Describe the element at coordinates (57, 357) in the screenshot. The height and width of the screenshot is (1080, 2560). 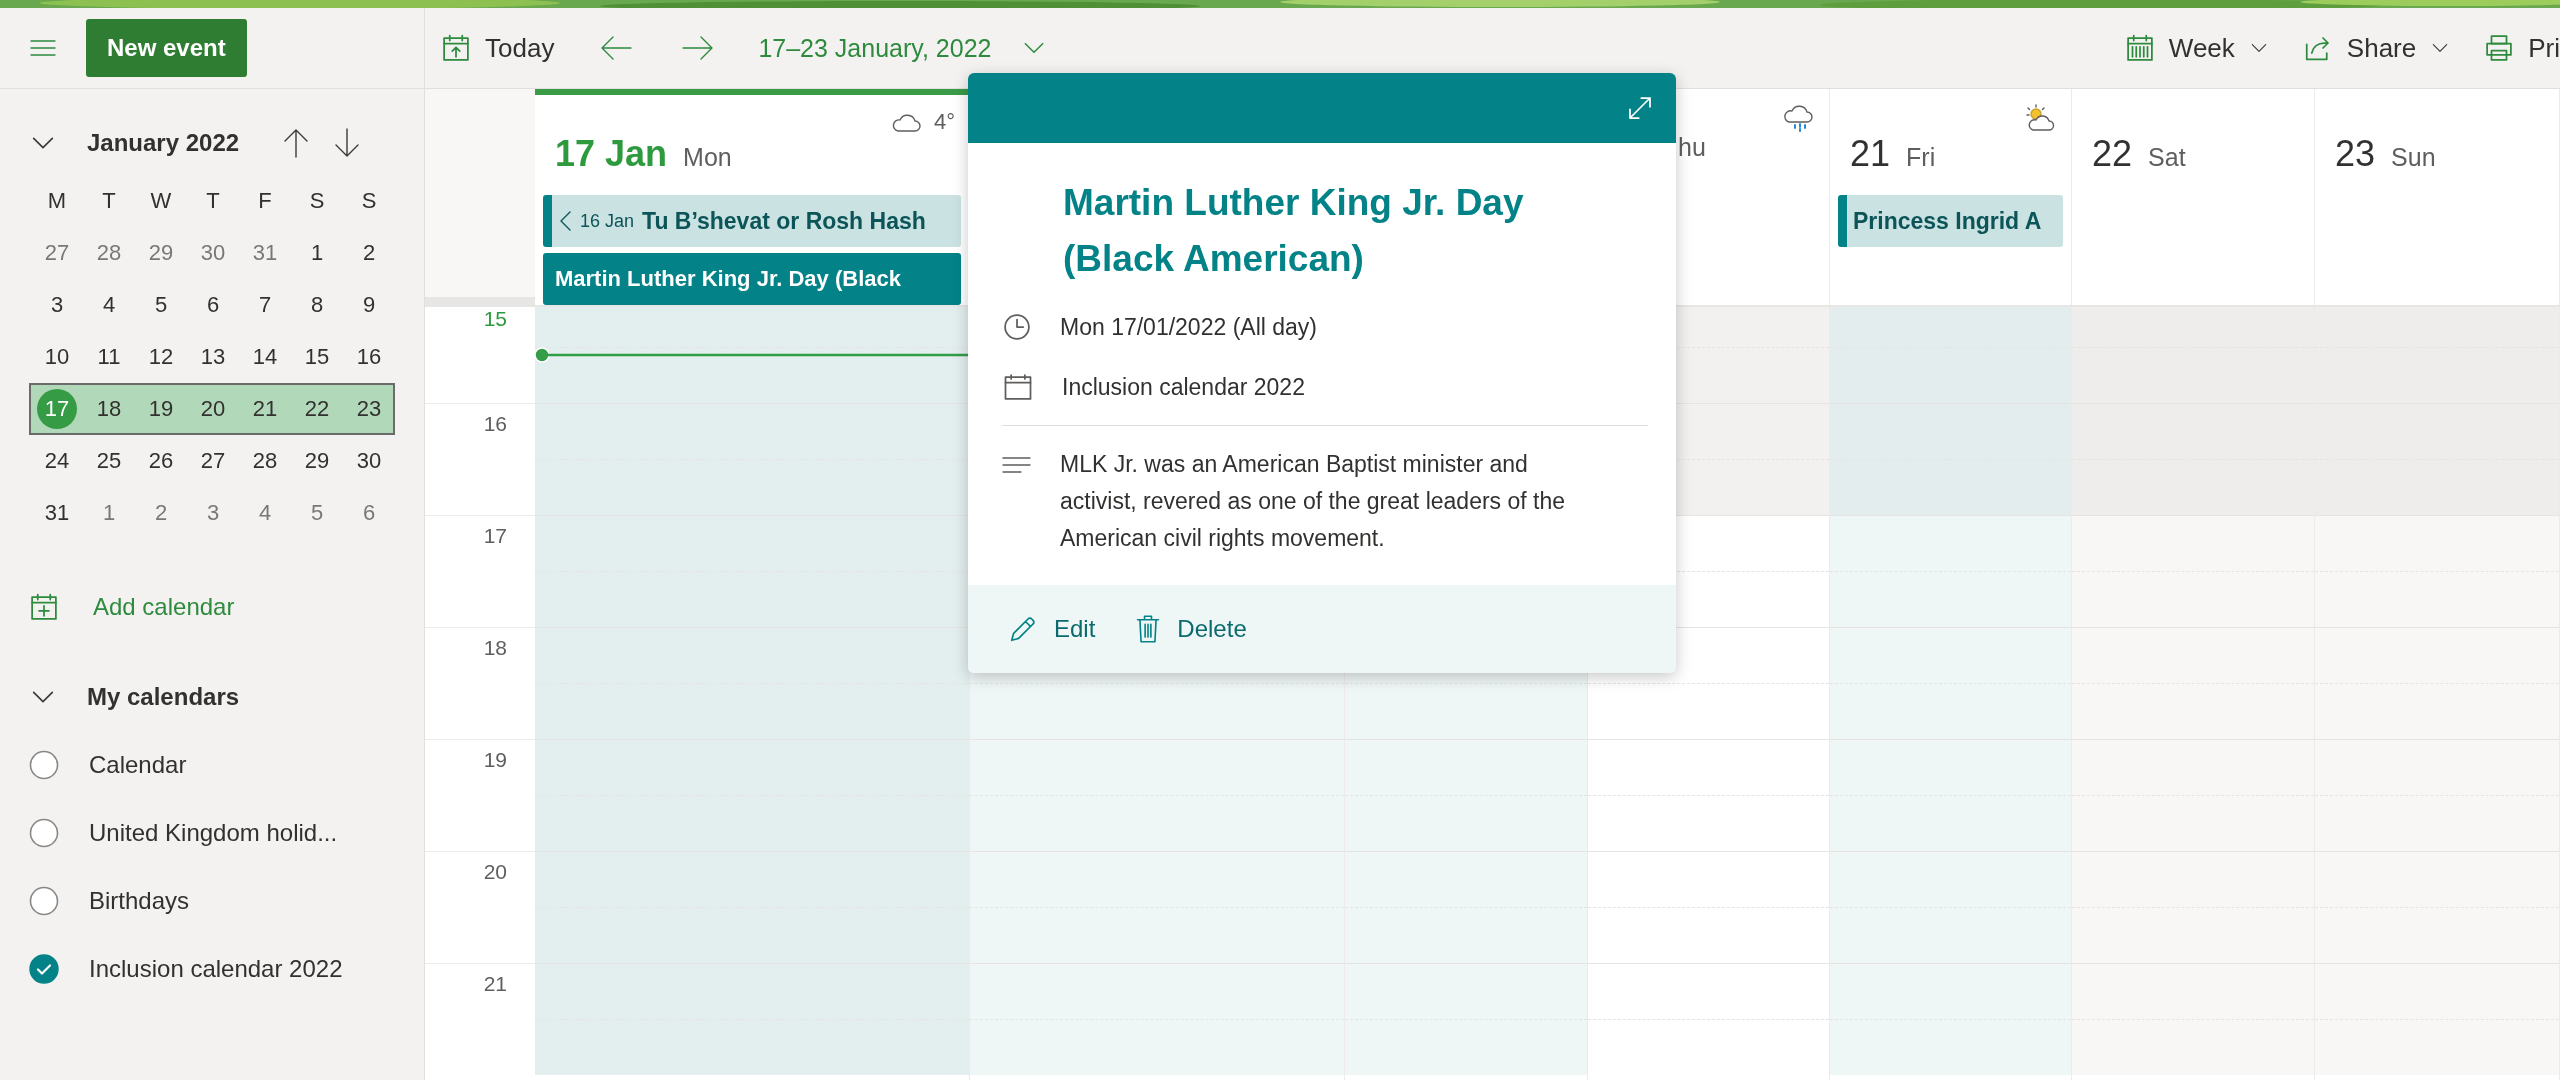
I see `date-cell: 10` at that location.